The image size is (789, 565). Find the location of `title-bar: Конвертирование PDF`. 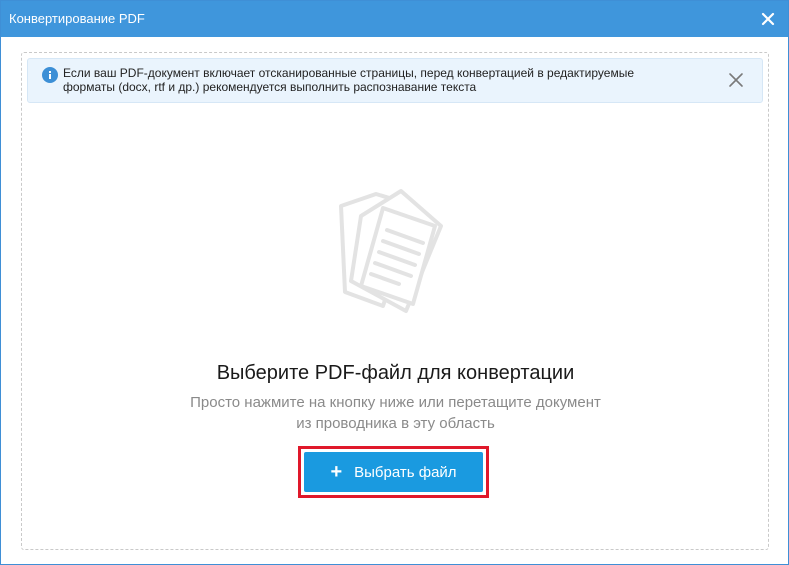

title-bar: Конвертирование PDF is located at coordinates (394, 19).